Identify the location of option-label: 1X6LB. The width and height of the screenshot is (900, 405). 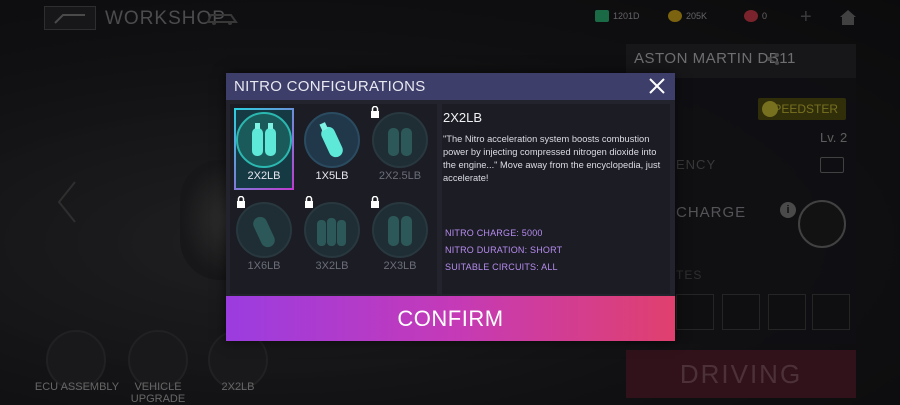
(264, 266).